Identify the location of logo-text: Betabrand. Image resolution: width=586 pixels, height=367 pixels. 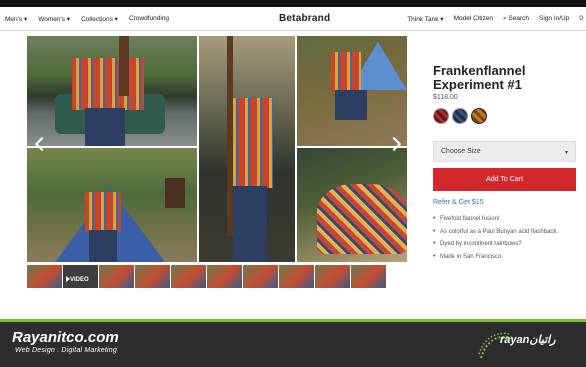
(305, 18).